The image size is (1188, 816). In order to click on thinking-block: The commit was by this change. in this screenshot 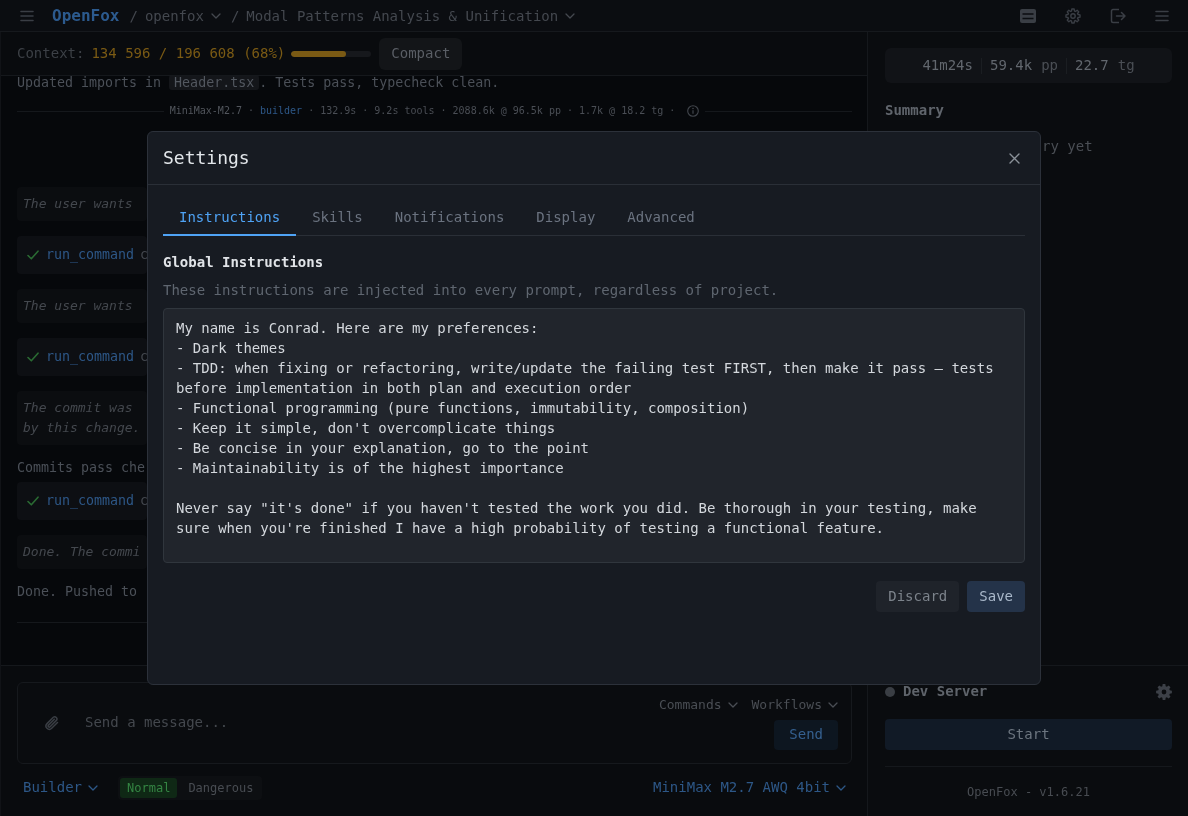, I will do `click(82, 418)`.